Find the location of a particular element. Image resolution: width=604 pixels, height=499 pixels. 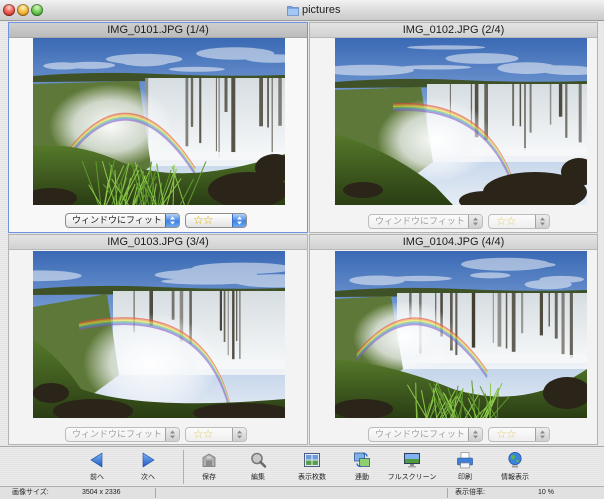

previous-arrow-icon is located at coordinates (97, 460).